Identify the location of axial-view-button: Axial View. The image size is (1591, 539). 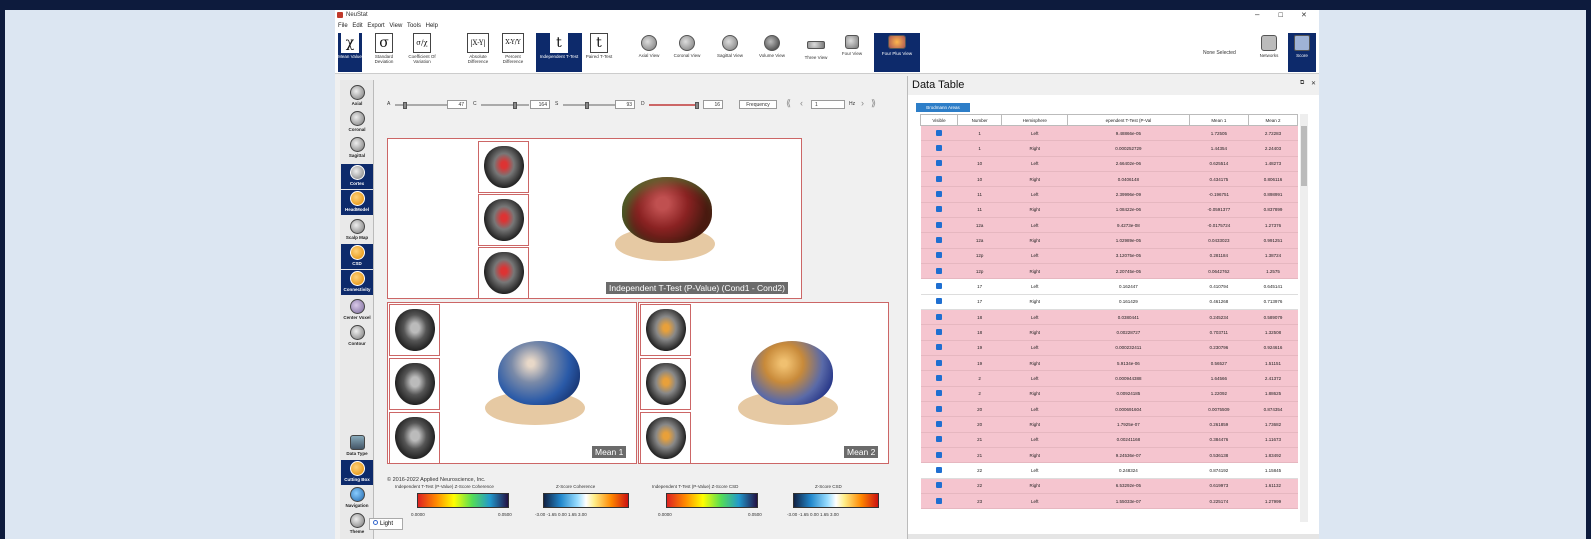
(649, 52).